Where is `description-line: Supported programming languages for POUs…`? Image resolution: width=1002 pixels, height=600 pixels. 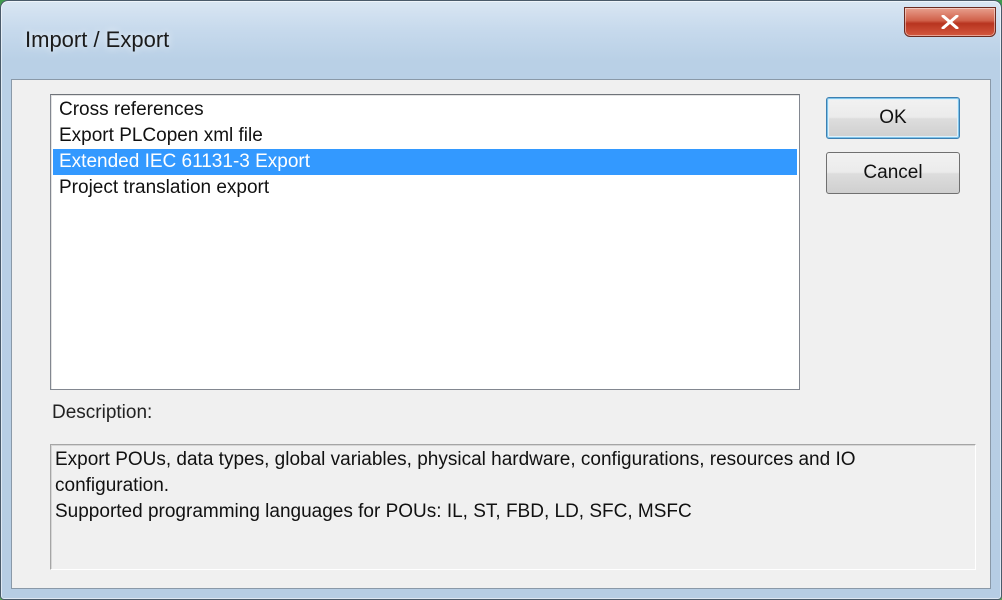 description-line: Supported programming languages for POUs… is located at coordinates (373, 511).